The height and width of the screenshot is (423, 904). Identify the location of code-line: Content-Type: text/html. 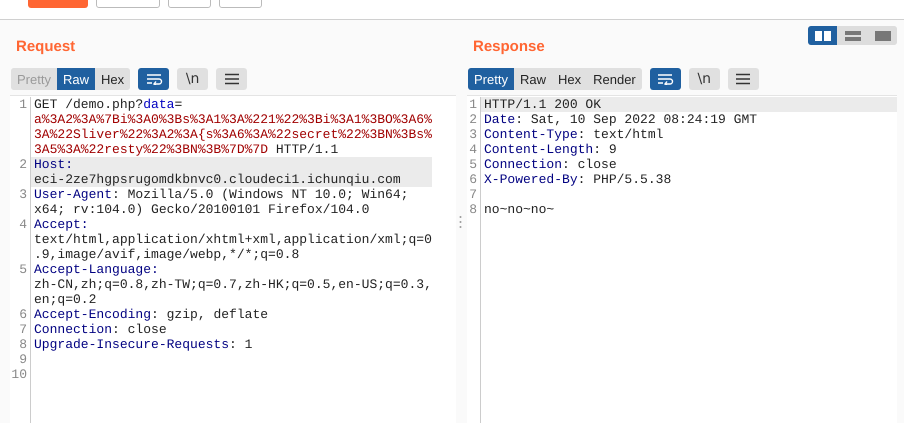
(573, 134).